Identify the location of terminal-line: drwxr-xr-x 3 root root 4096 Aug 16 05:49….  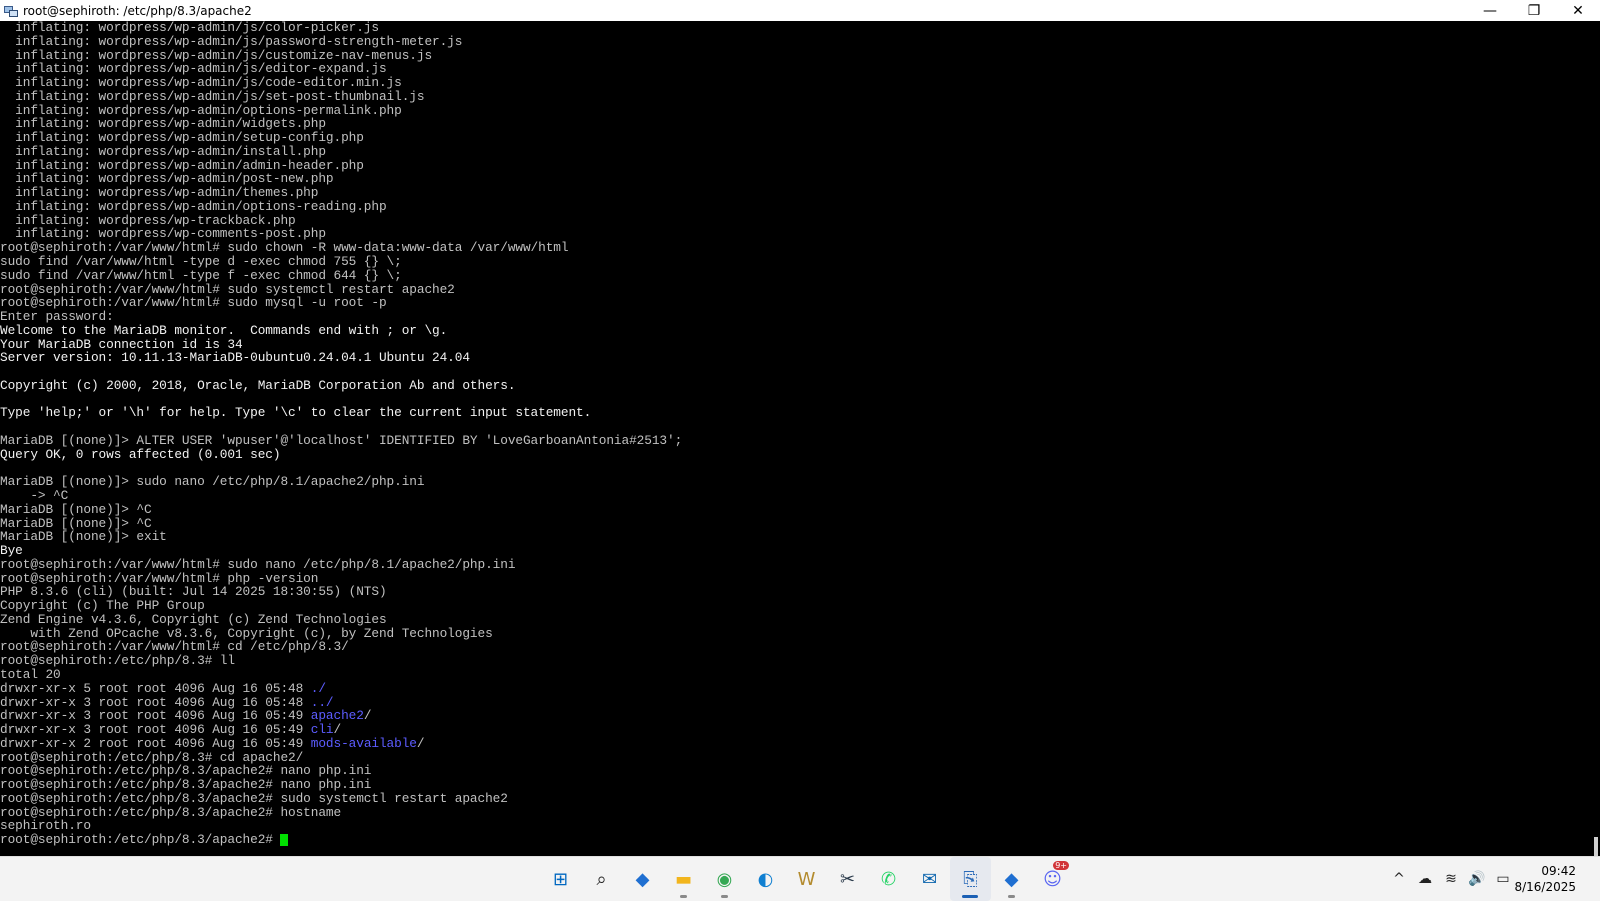
(795, 730).